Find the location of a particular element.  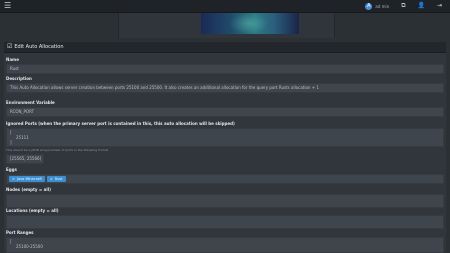

nodes-label: Nodes (empty = all) is located at coordinates (28, 189).